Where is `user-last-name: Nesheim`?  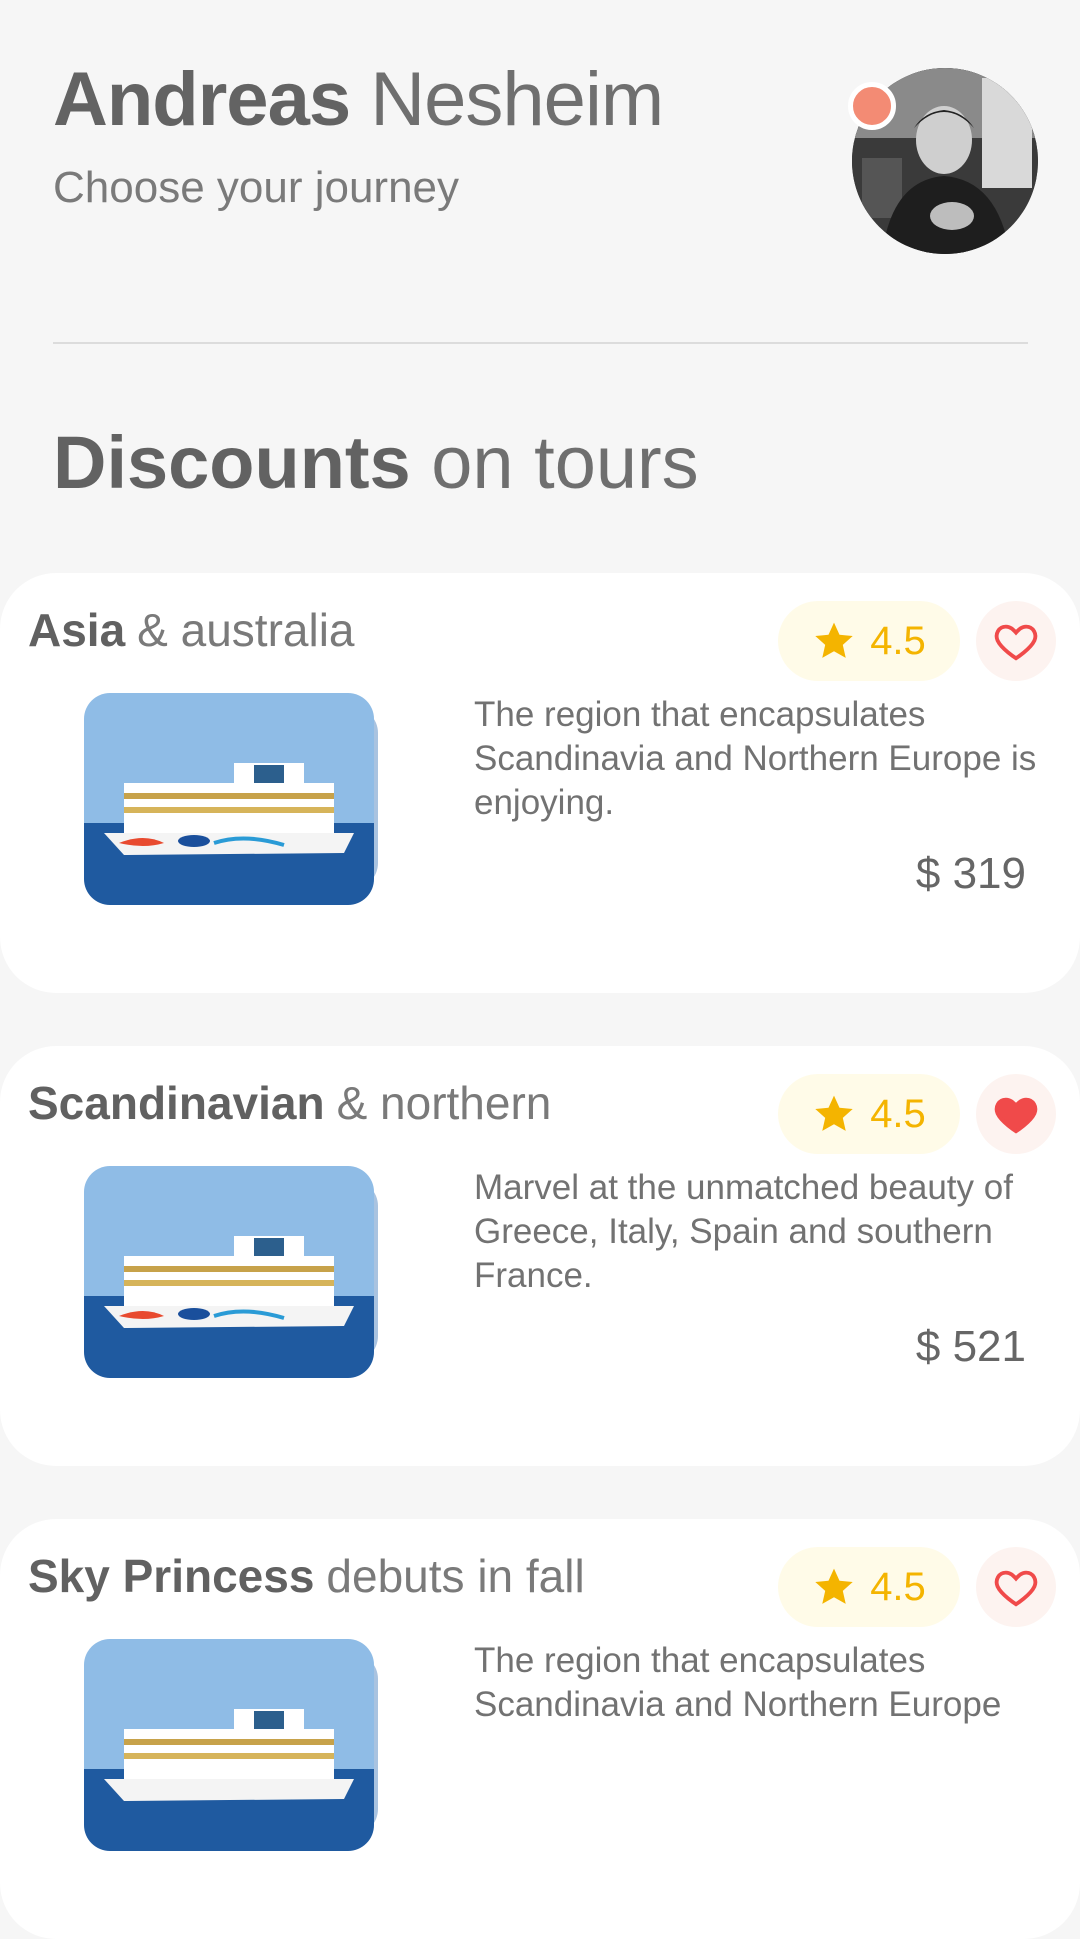 user-last-name: Nesheim is located at coordinates (517, 99).